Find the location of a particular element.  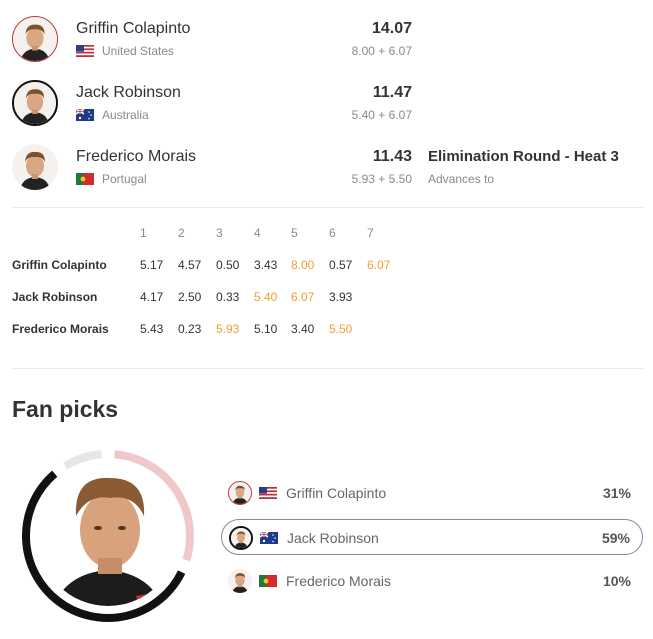

surfer-country: Australia is located at coordinates (112, 115).